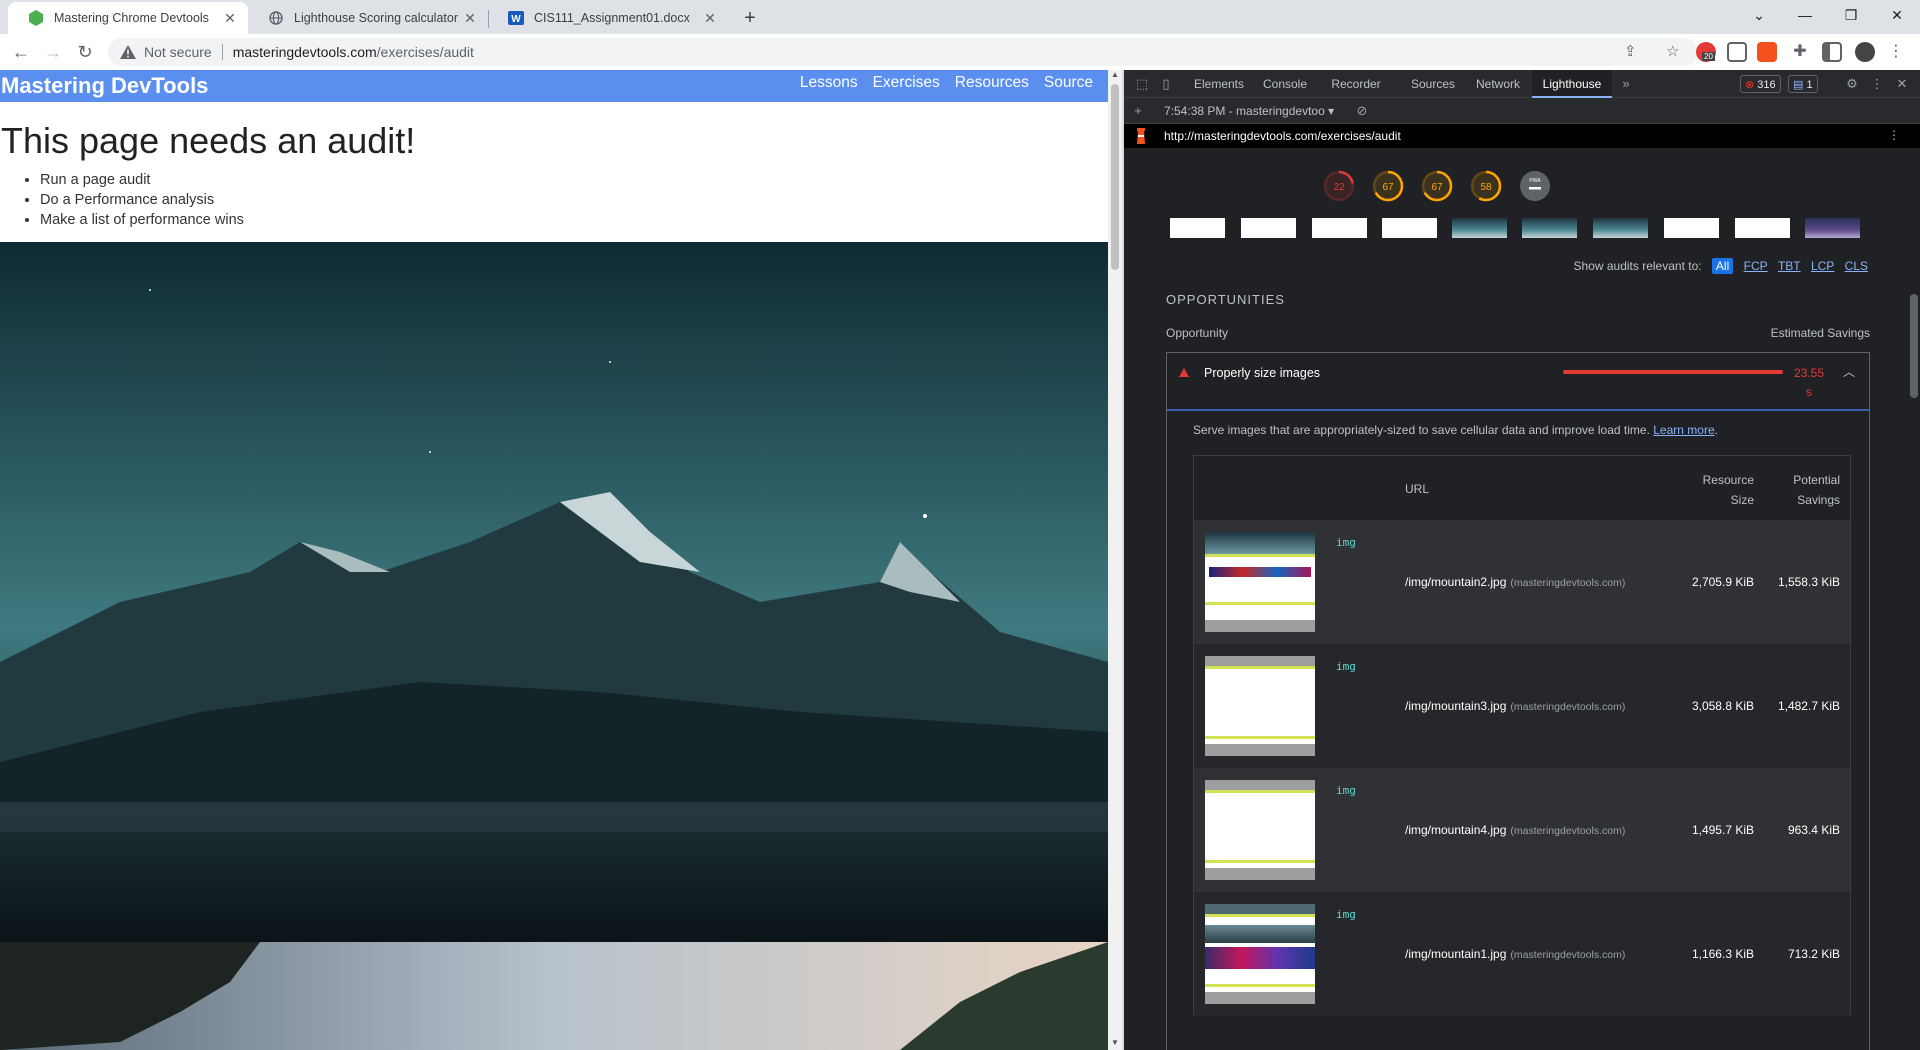  I want to click on share-icon: ⇪, so click(1630, 52).